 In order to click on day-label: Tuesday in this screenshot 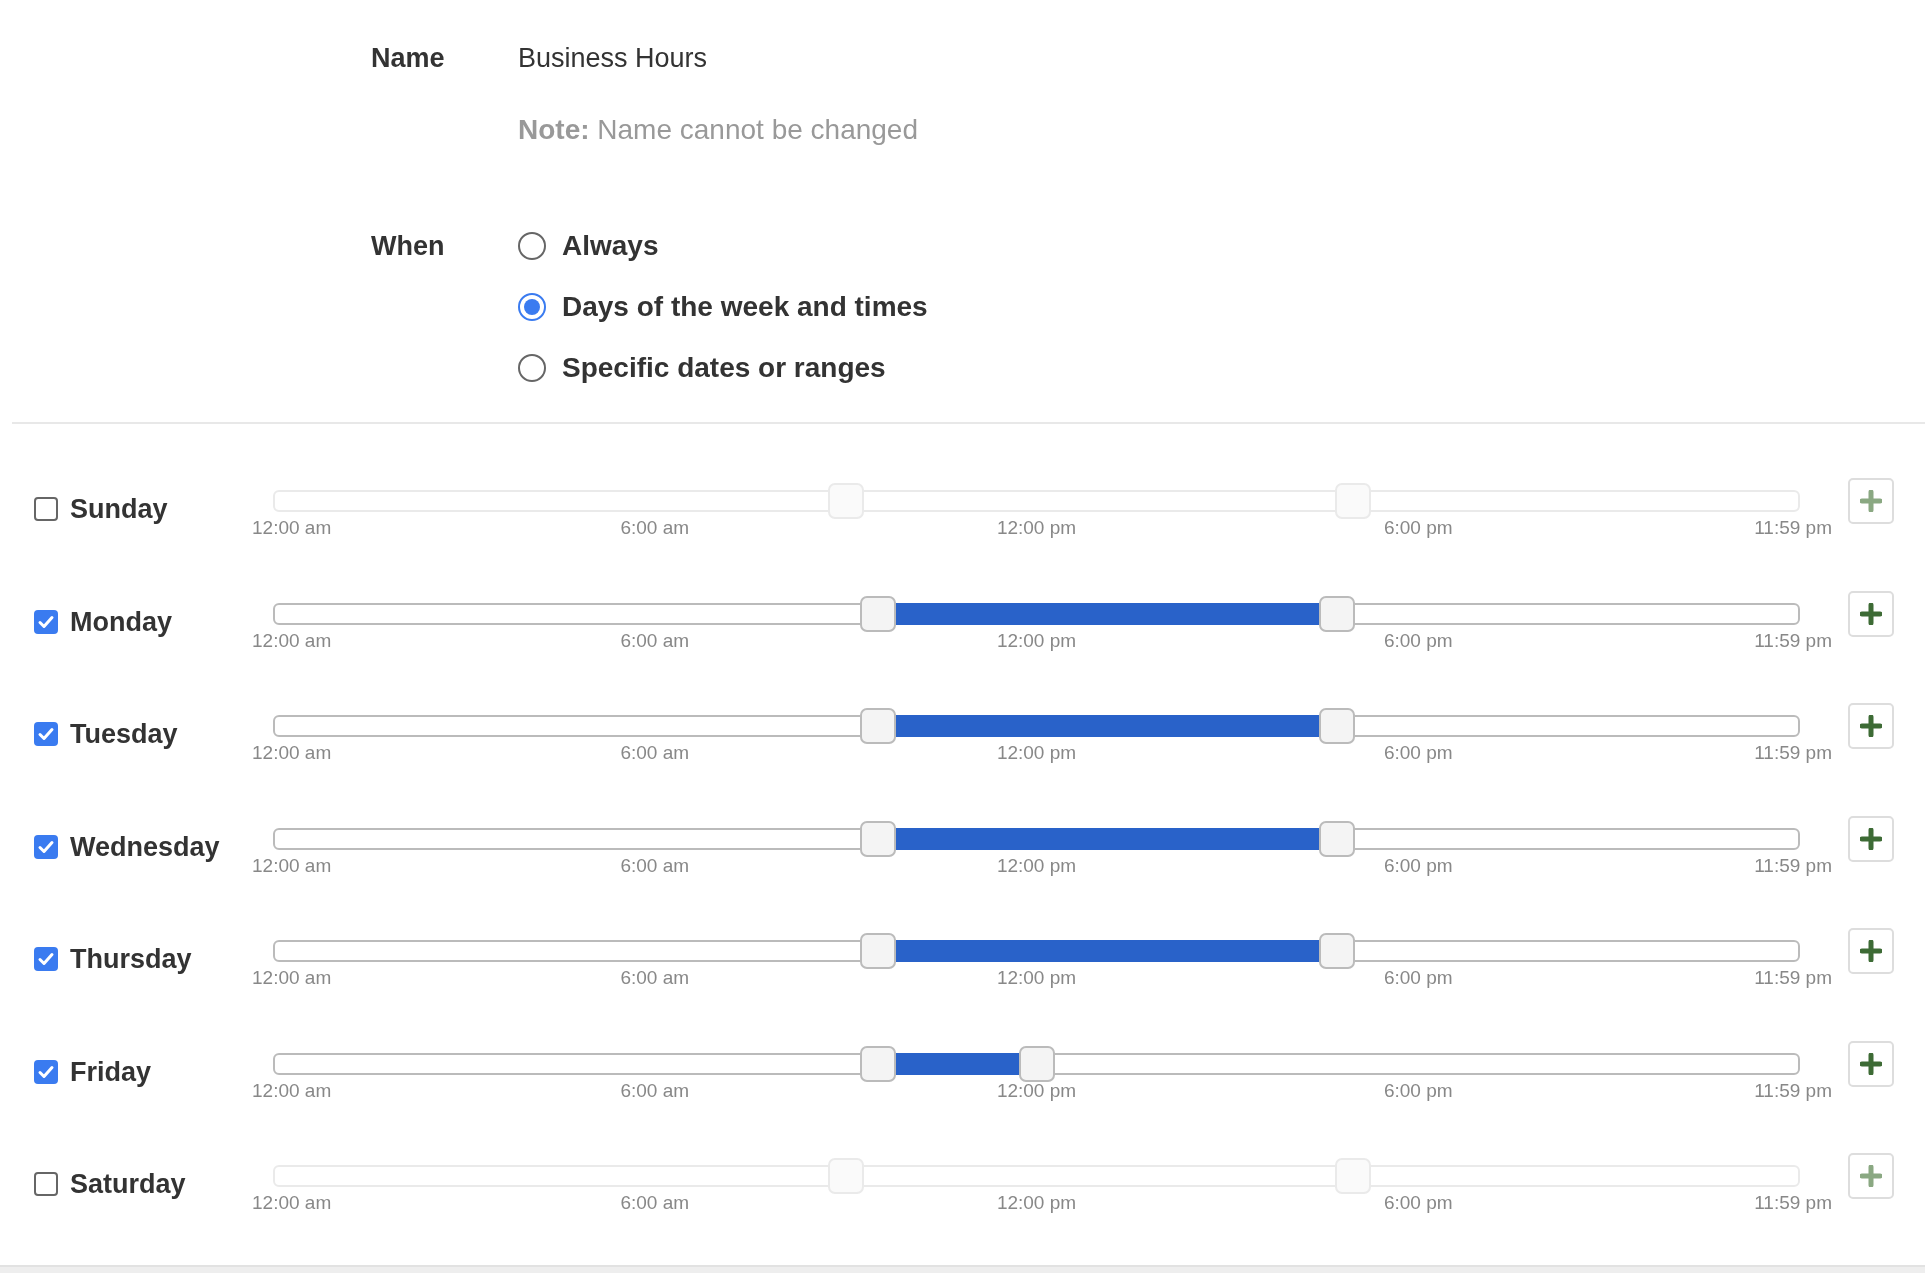, I will do `click(124, 734)`.